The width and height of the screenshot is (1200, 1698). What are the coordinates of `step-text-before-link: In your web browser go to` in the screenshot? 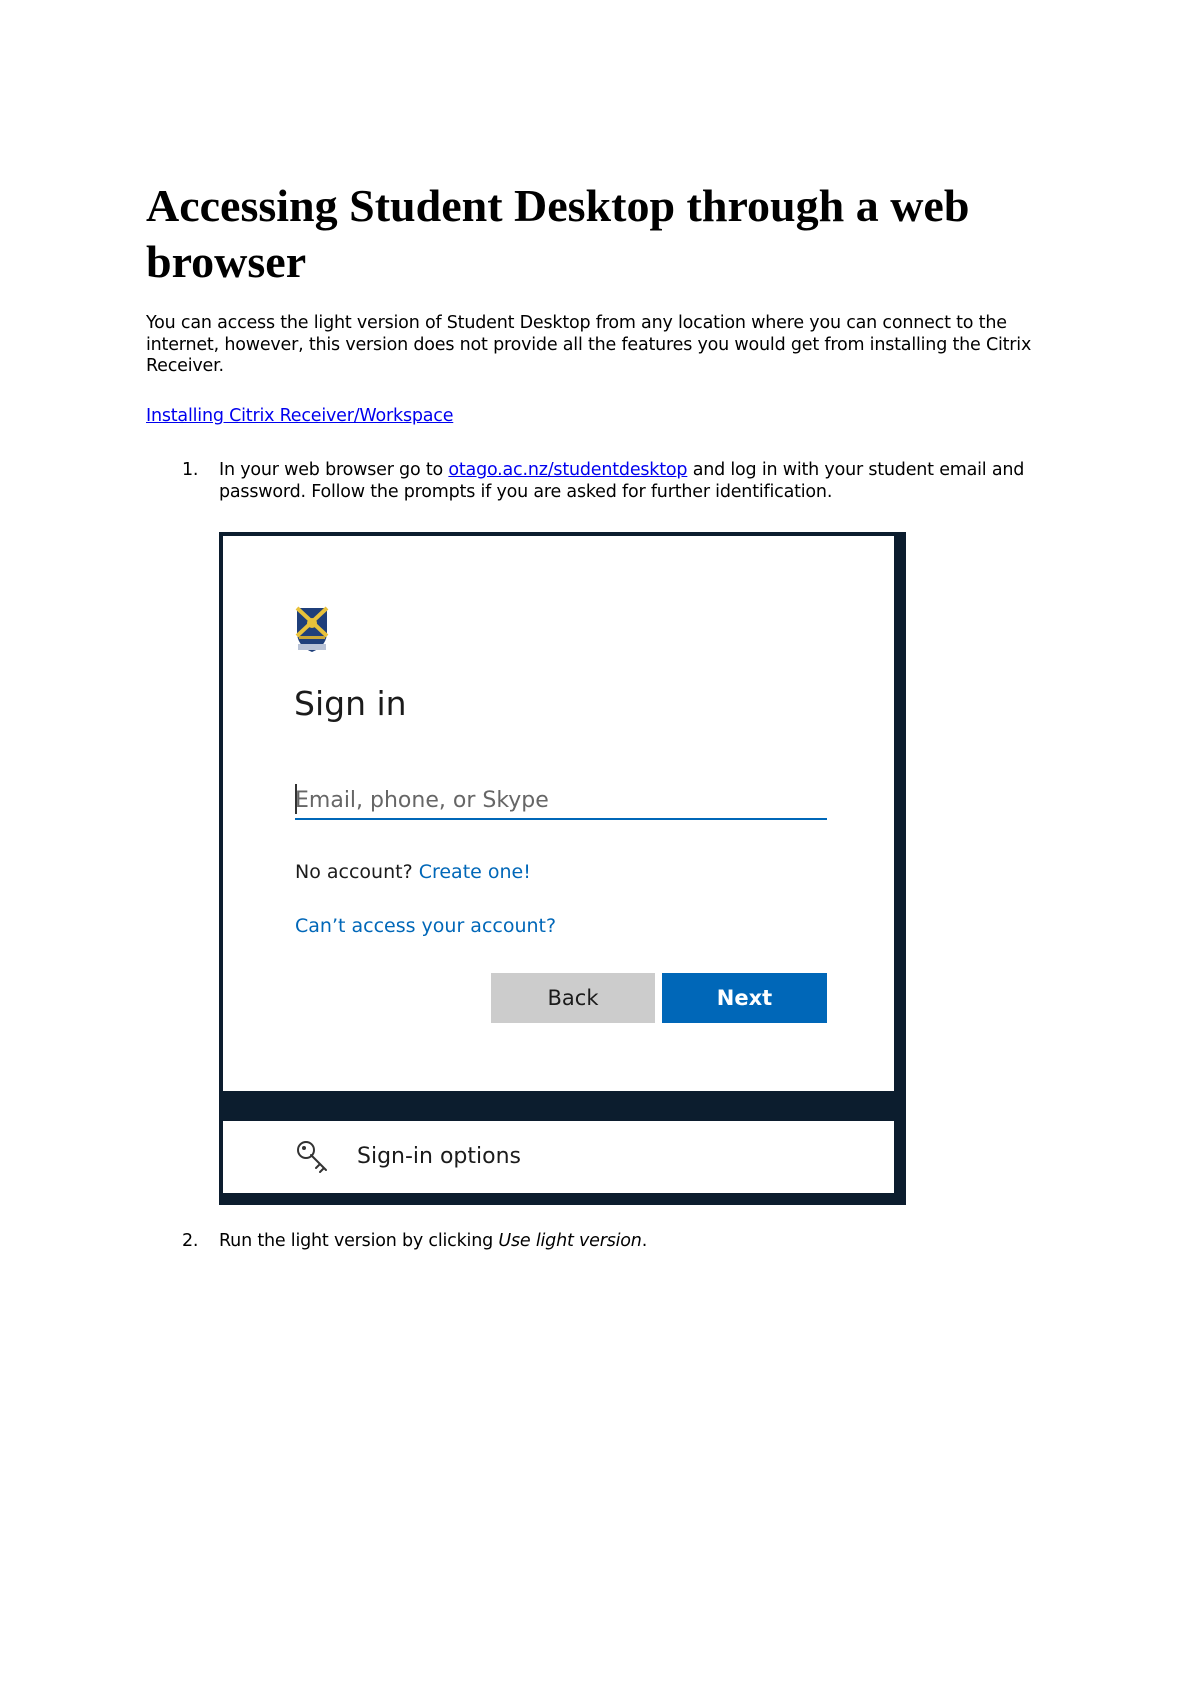 It's located at (334, 470).